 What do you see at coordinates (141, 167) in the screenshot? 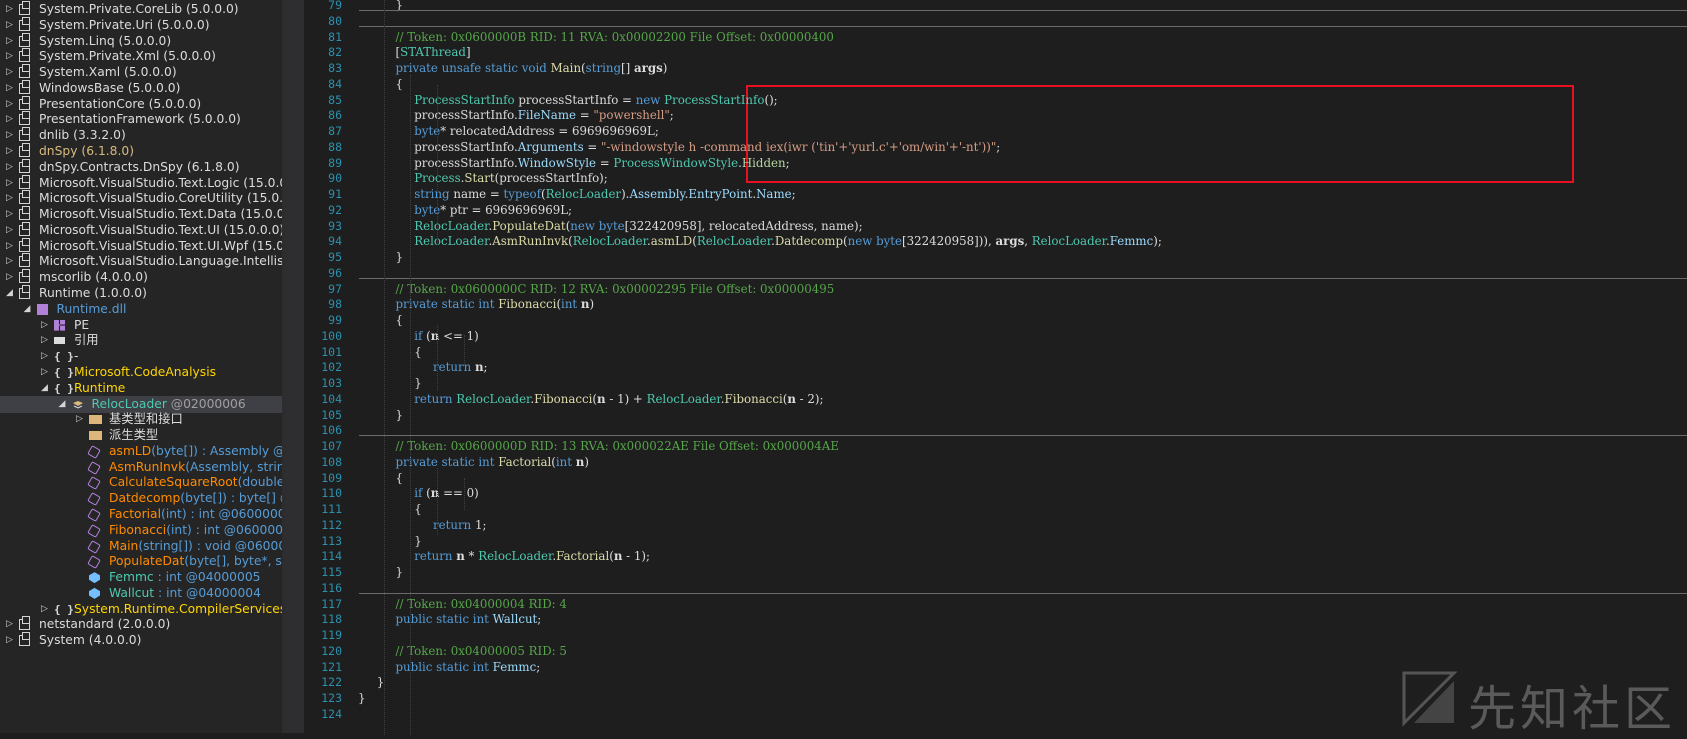
I see `tree-node: ▷ dnSpy.Contracts.DnSpy (6.1.8.0)` at bounding box center [141, 167].